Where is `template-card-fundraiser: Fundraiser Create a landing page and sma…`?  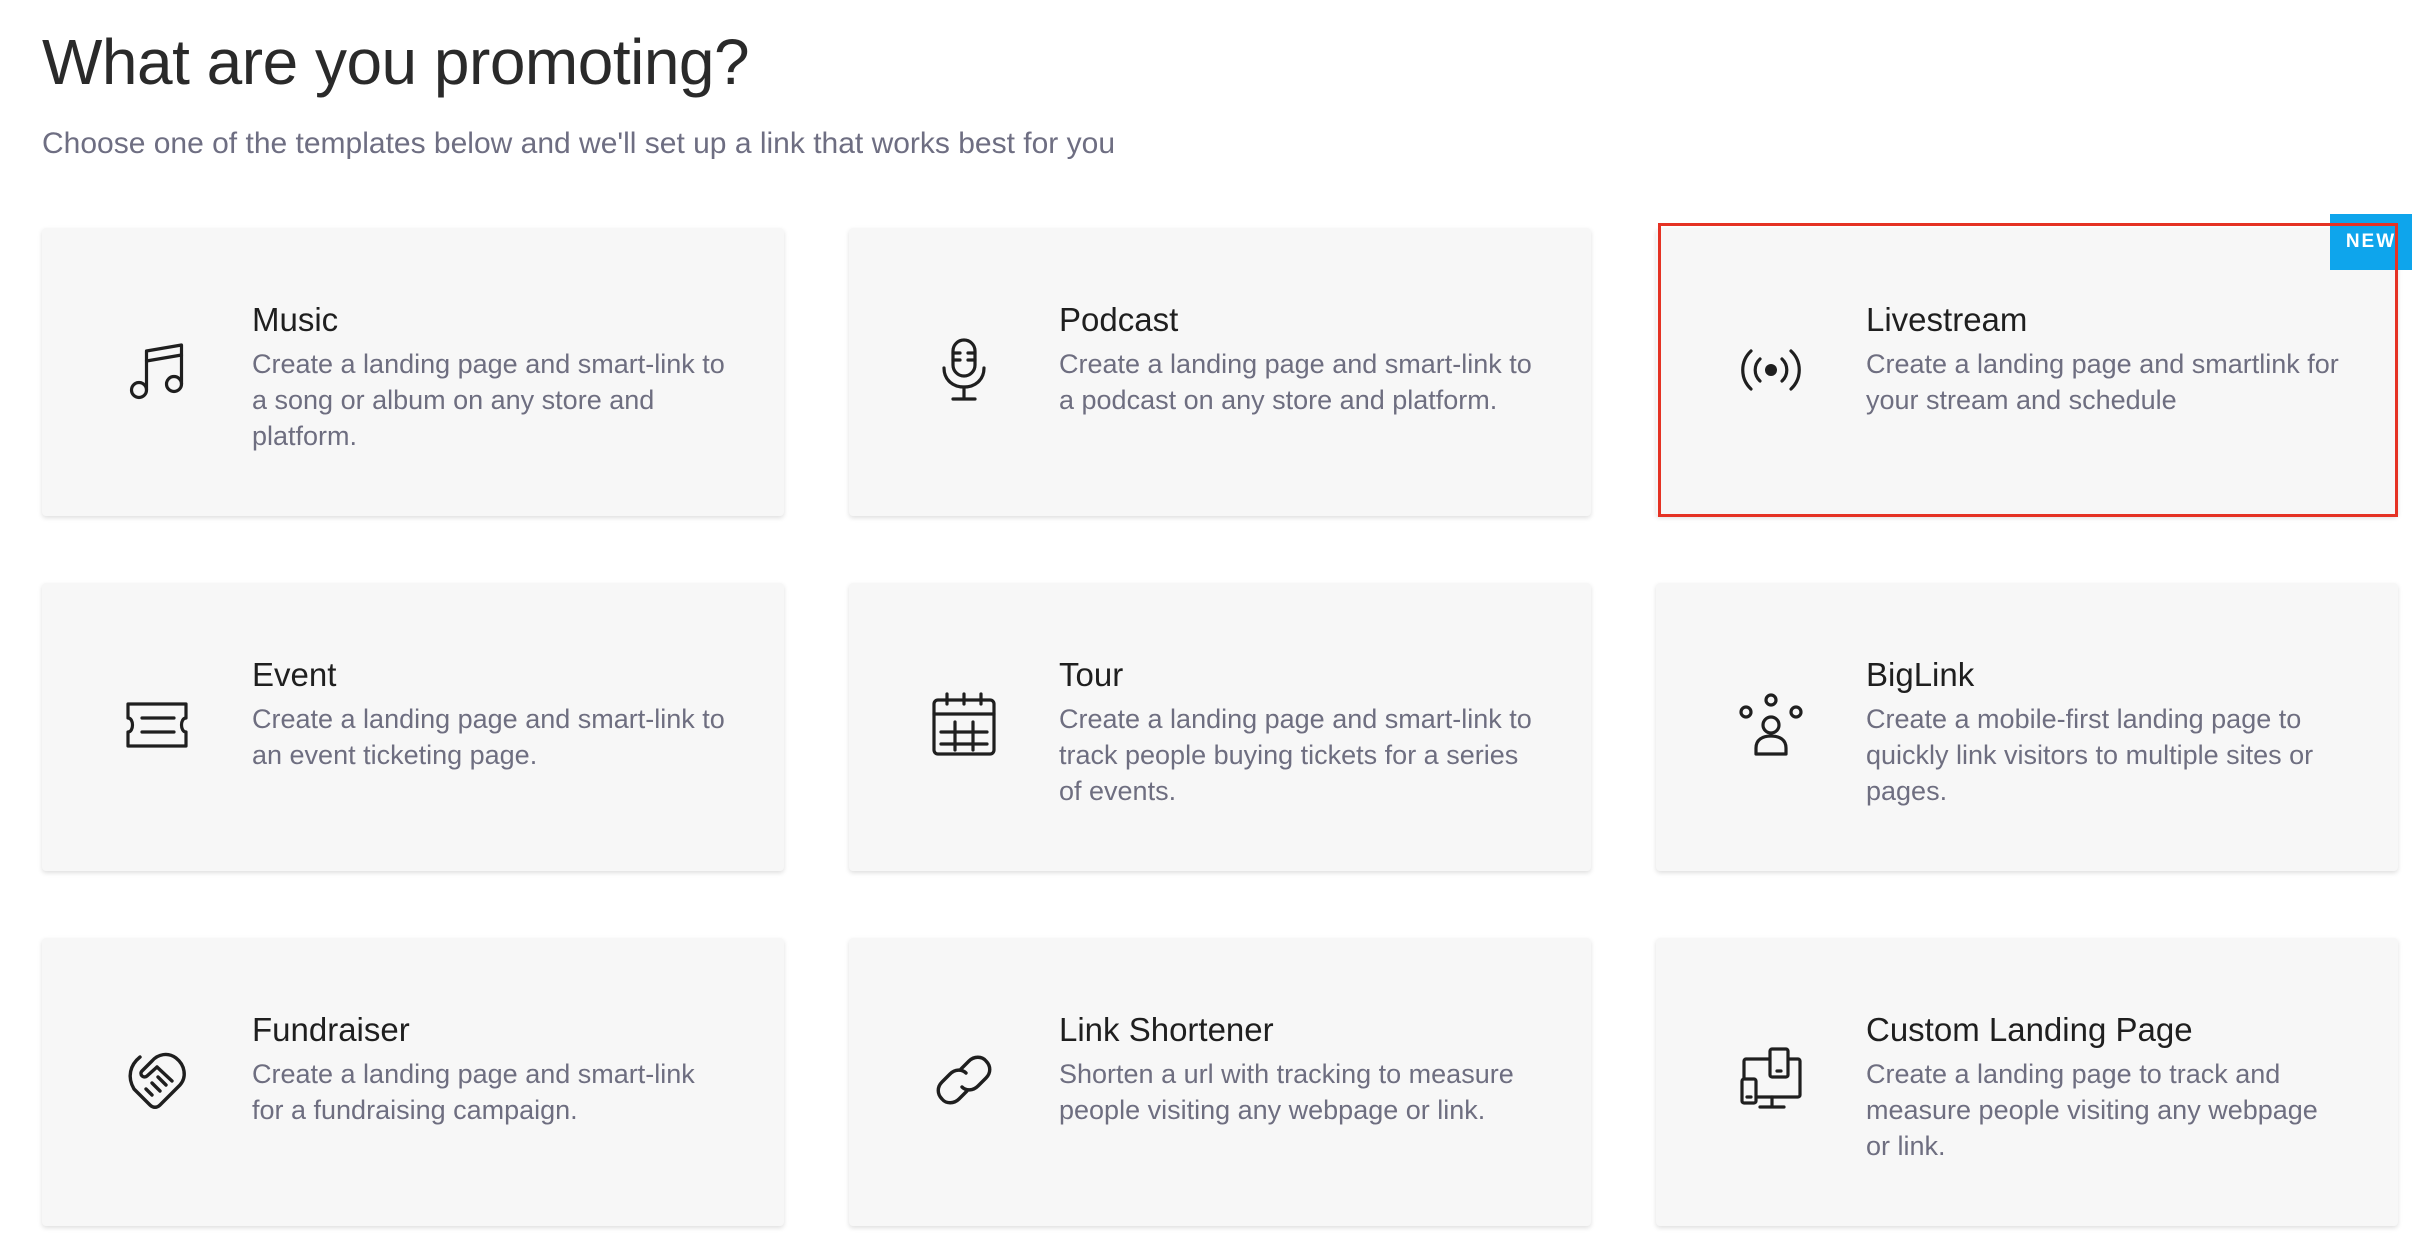
template-card-fundraiser: Fundraiser Create a landing page and sma… is located at coordinates (413, 1082).